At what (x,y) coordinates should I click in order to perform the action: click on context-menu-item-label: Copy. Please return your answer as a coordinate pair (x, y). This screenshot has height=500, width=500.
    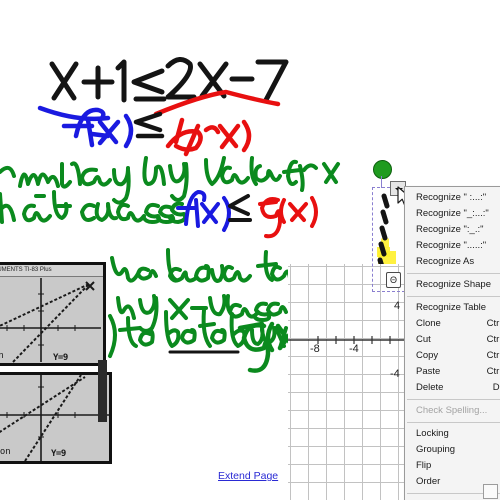
    Looking at the image, I should click on (427, 355).